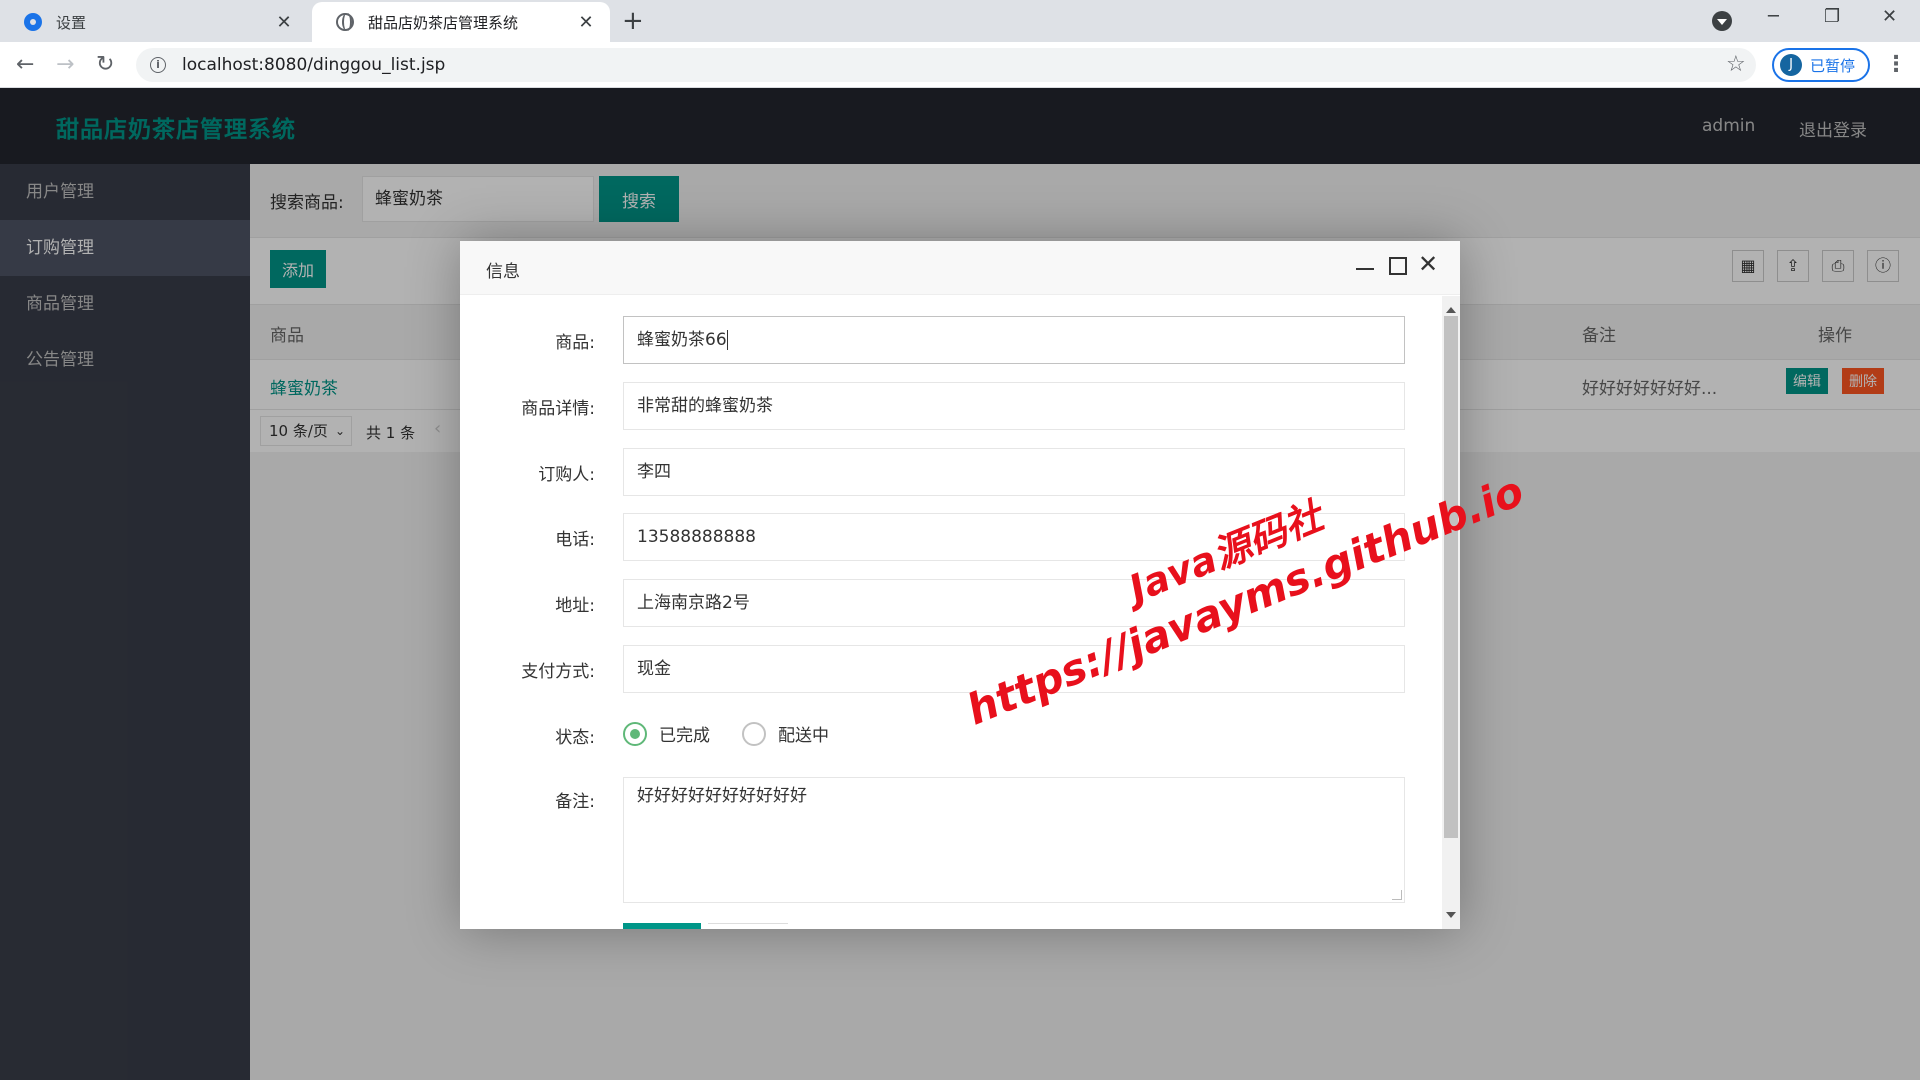 The height and width of the screenshot is (1080, 1920). Describe the element at coordinates (684, 733) in the screenshot. I see `radio-completed-label: 已完成` at that location.